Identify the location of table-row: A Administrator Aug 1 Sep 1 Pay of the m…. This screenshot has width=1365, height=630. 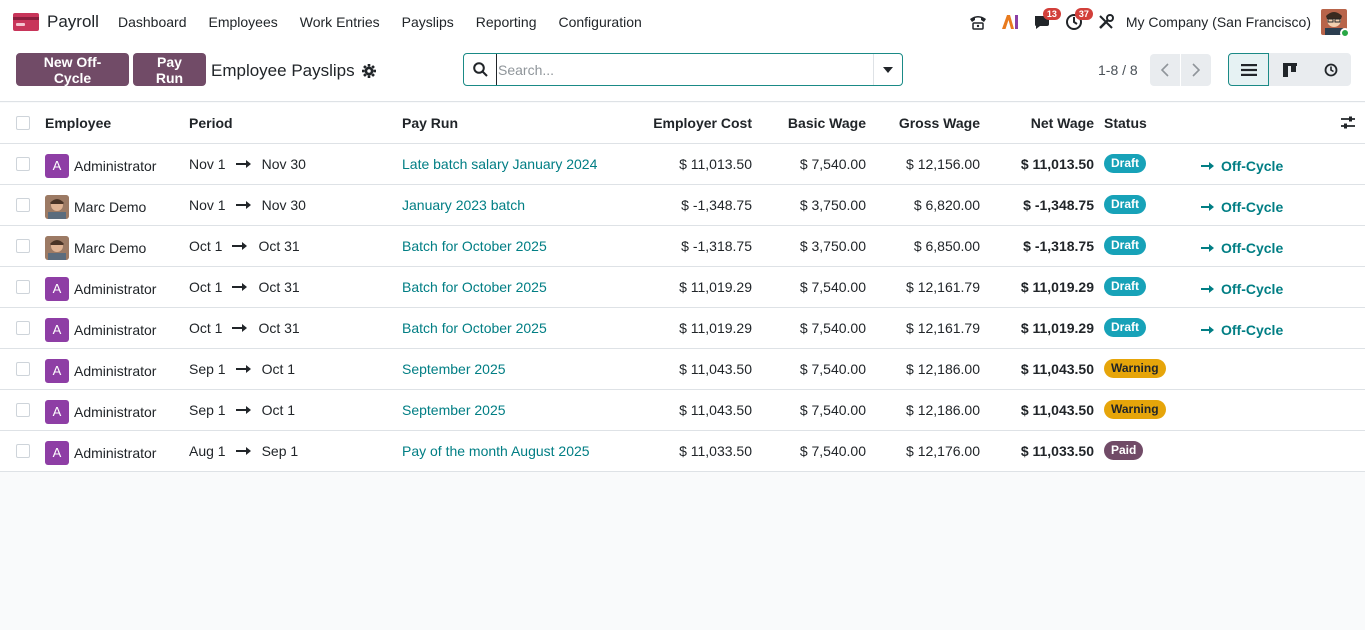
(682, 451).